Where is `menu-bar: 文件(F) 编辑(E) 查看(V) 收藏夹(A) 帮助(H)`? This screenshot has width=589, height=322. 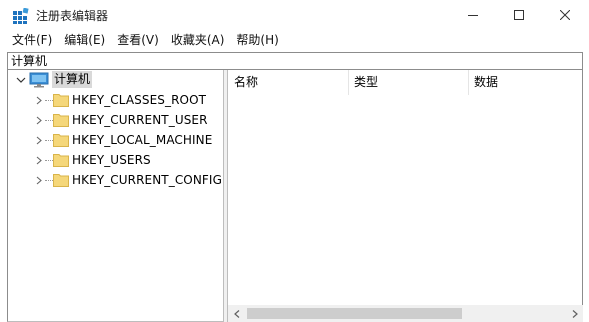
menu-bar: 文件(F) 编辑(E) 查看(V) 收藏夹(A) 帮助(H) is located at coordinates (294, 40).